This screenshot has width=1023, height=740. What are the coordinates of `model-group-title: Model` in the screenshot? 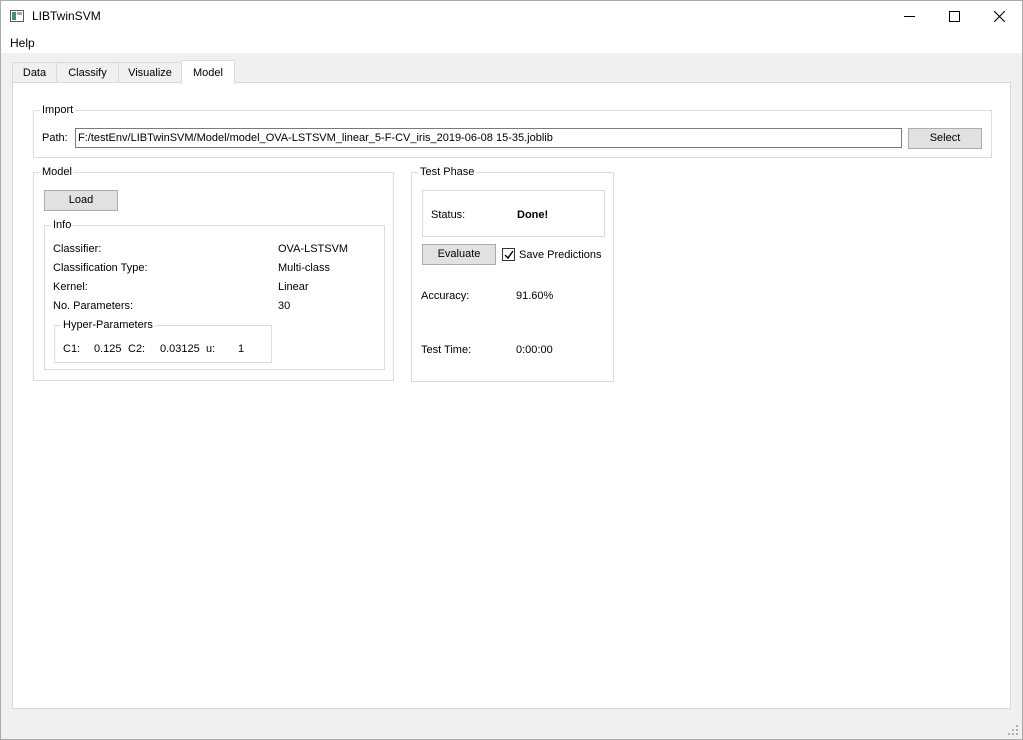 It's located at (57, 172).